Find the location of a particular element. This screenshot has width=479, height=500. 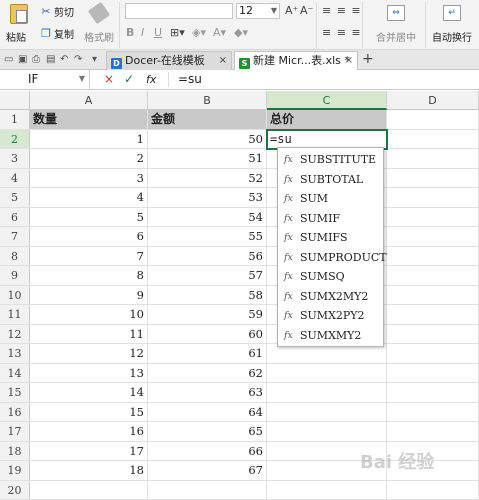

customize-arrow-icon: ▾ is located at coordinates (94, 60).